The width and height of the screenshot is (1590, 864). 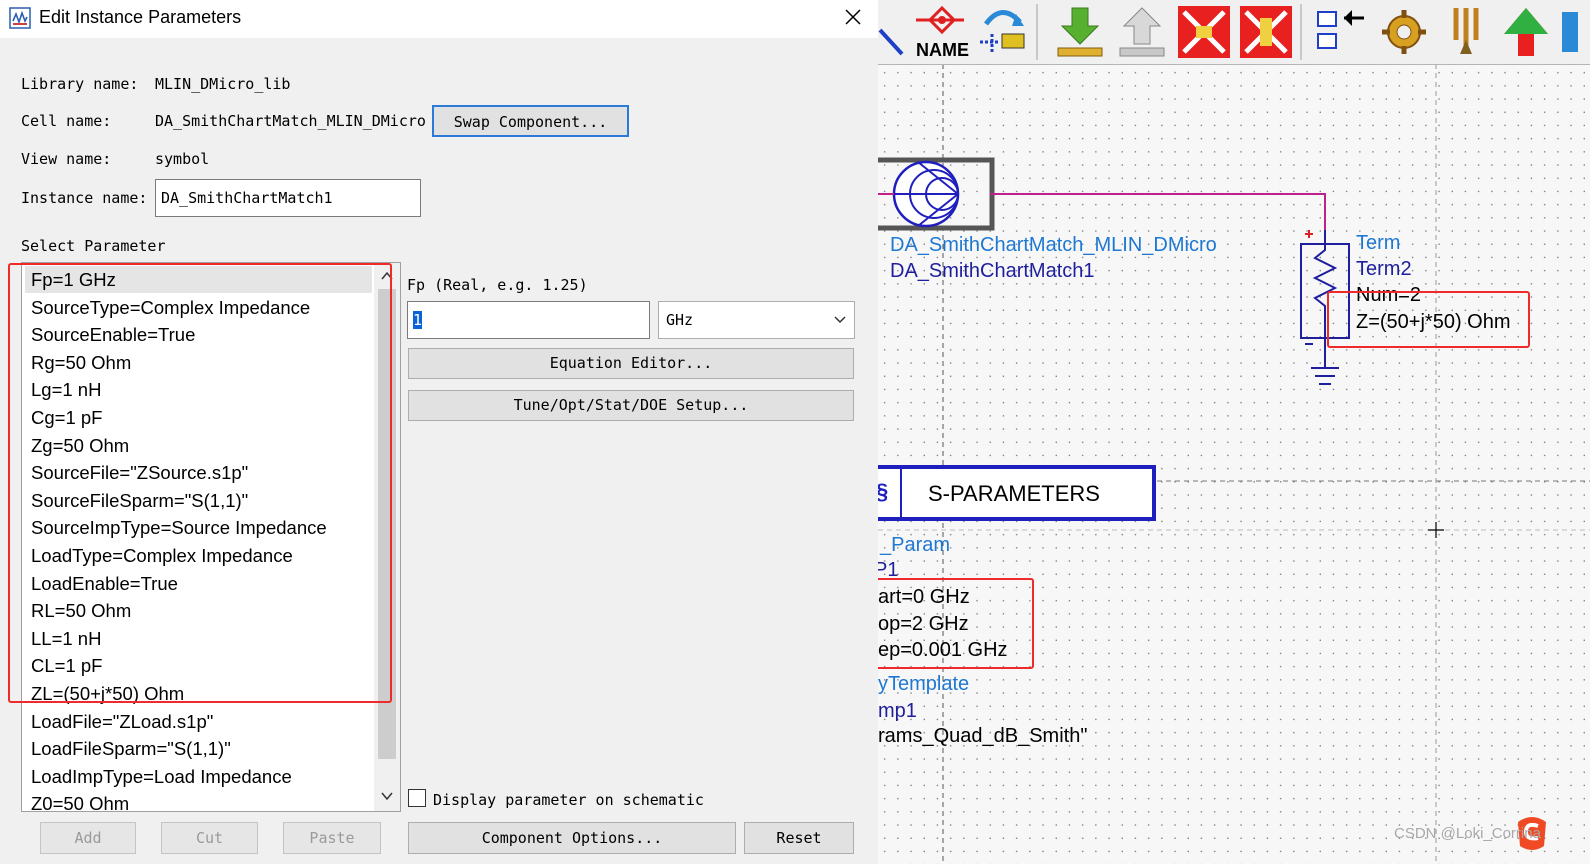 I want to click on toolbar-name-label: NAME, so click(x=942, y=50).